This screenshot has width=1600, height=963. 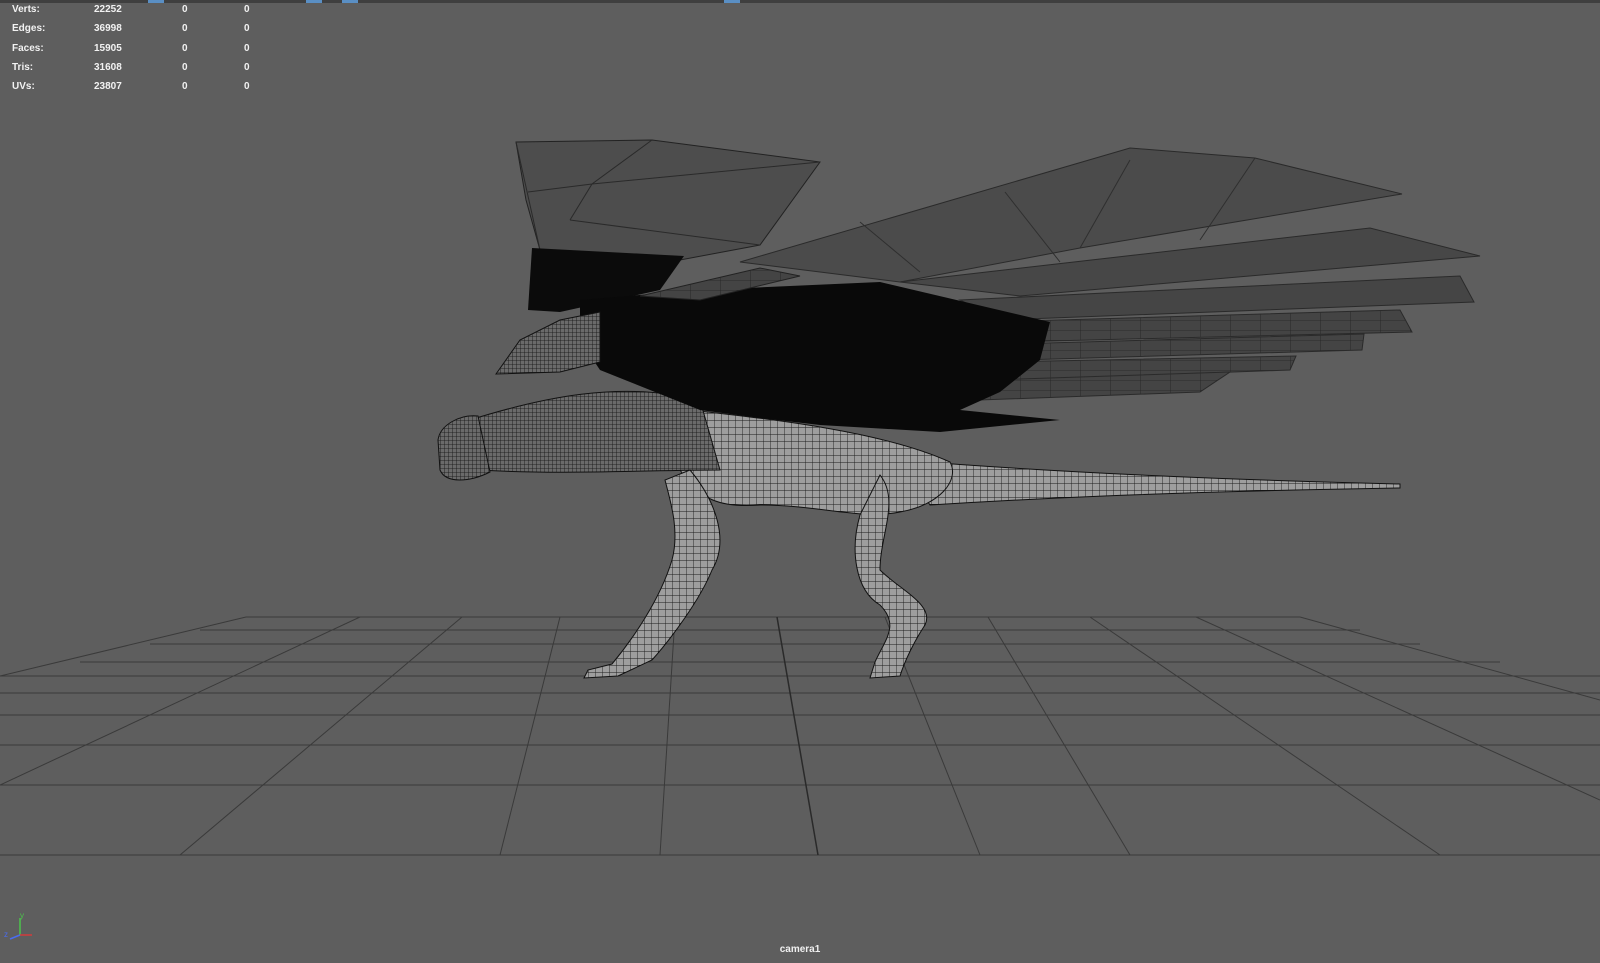 What do you see at coordinates (108, 9) in the screenshot?
I see `hud-total: 22252` at bounding box center [108, 9].